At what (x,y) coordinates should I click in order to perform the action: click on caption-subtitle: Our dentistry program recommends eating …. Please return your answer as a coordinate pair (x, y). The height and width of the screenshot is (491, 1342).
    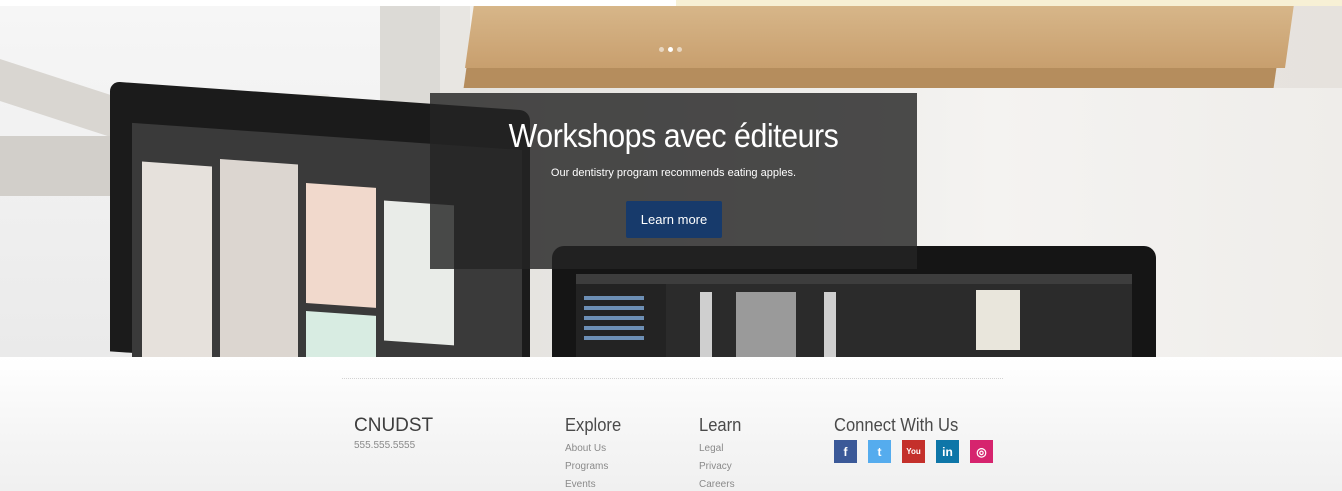
    Looking at the image, I should click on (673, 173).